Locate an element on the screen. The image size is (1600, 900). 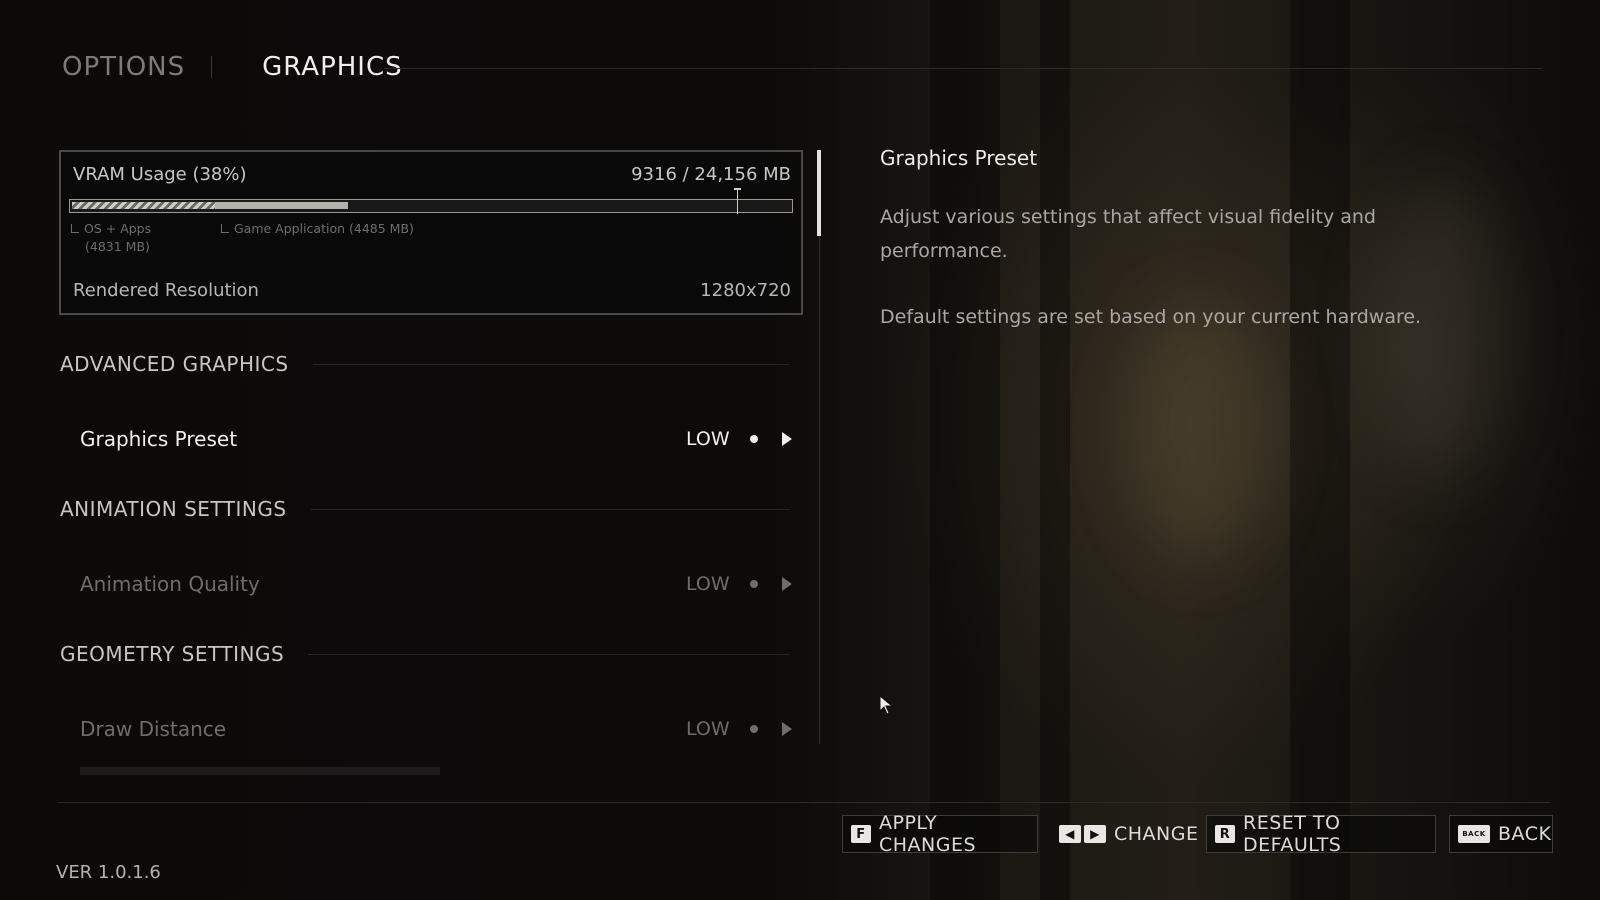
version-label: VER 1.0.1.6 is located at coordinates (108, 872).